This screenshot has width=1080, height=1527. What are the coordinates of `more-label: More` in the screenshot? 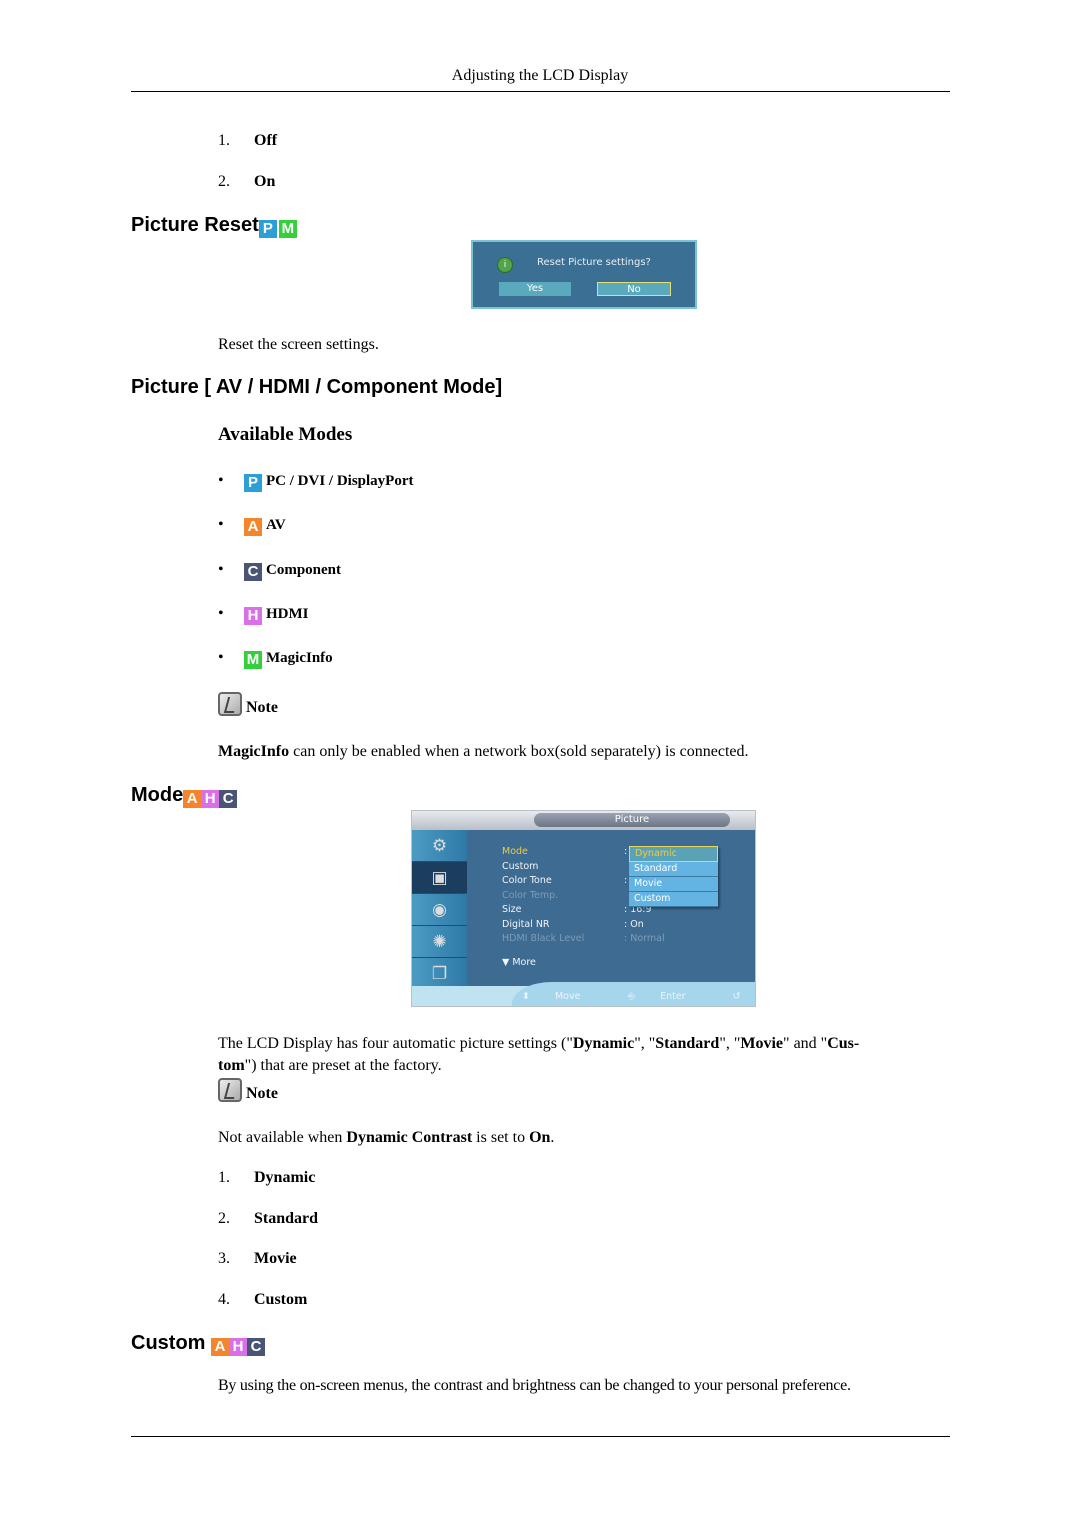 It's located at (524, 962).